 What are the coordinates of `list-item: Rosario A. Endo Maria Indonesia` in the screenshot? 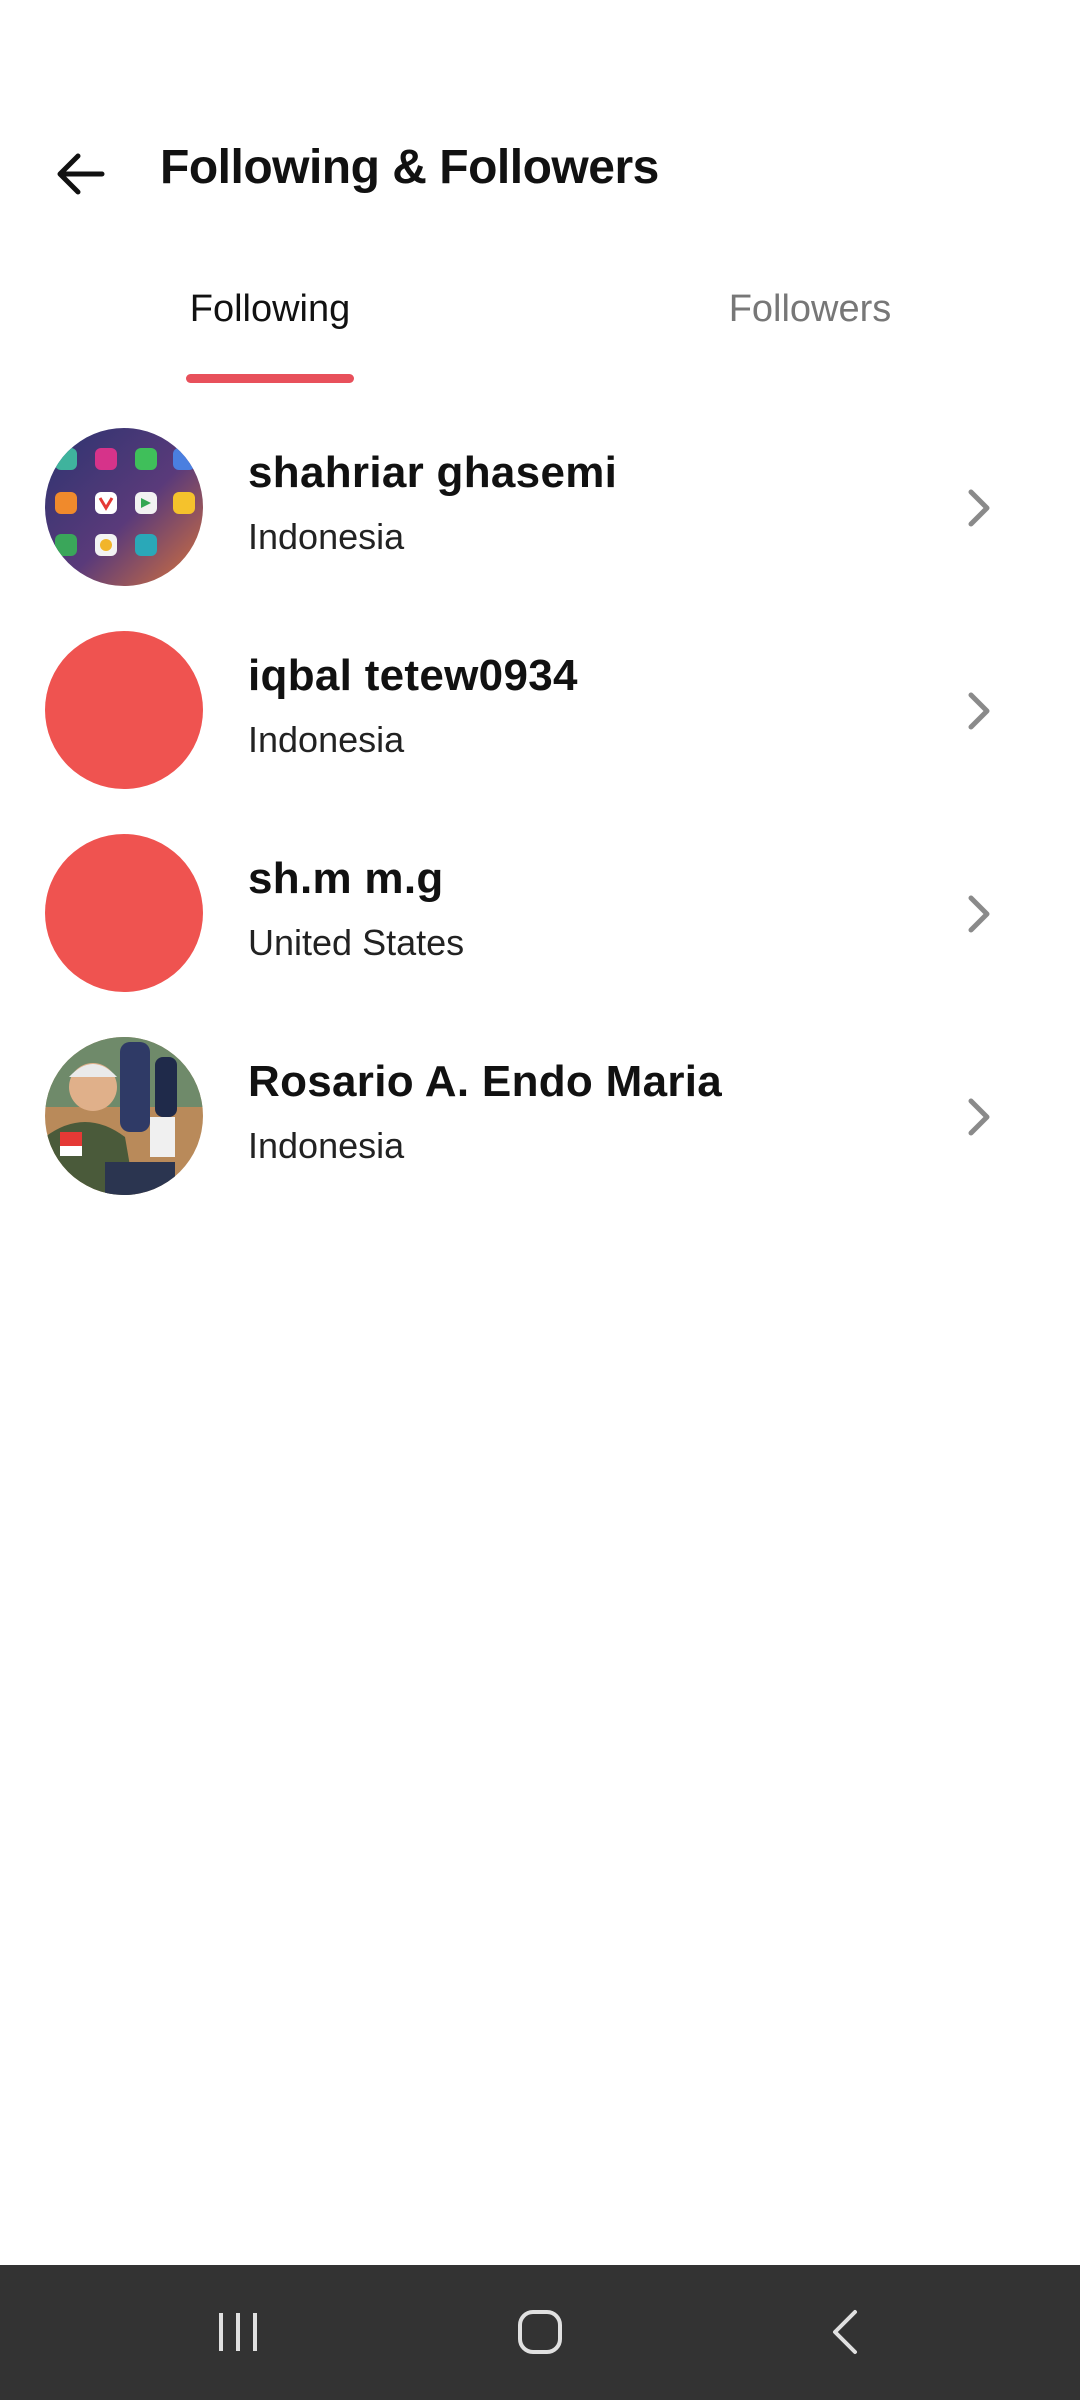 It's located at (540, 1128).